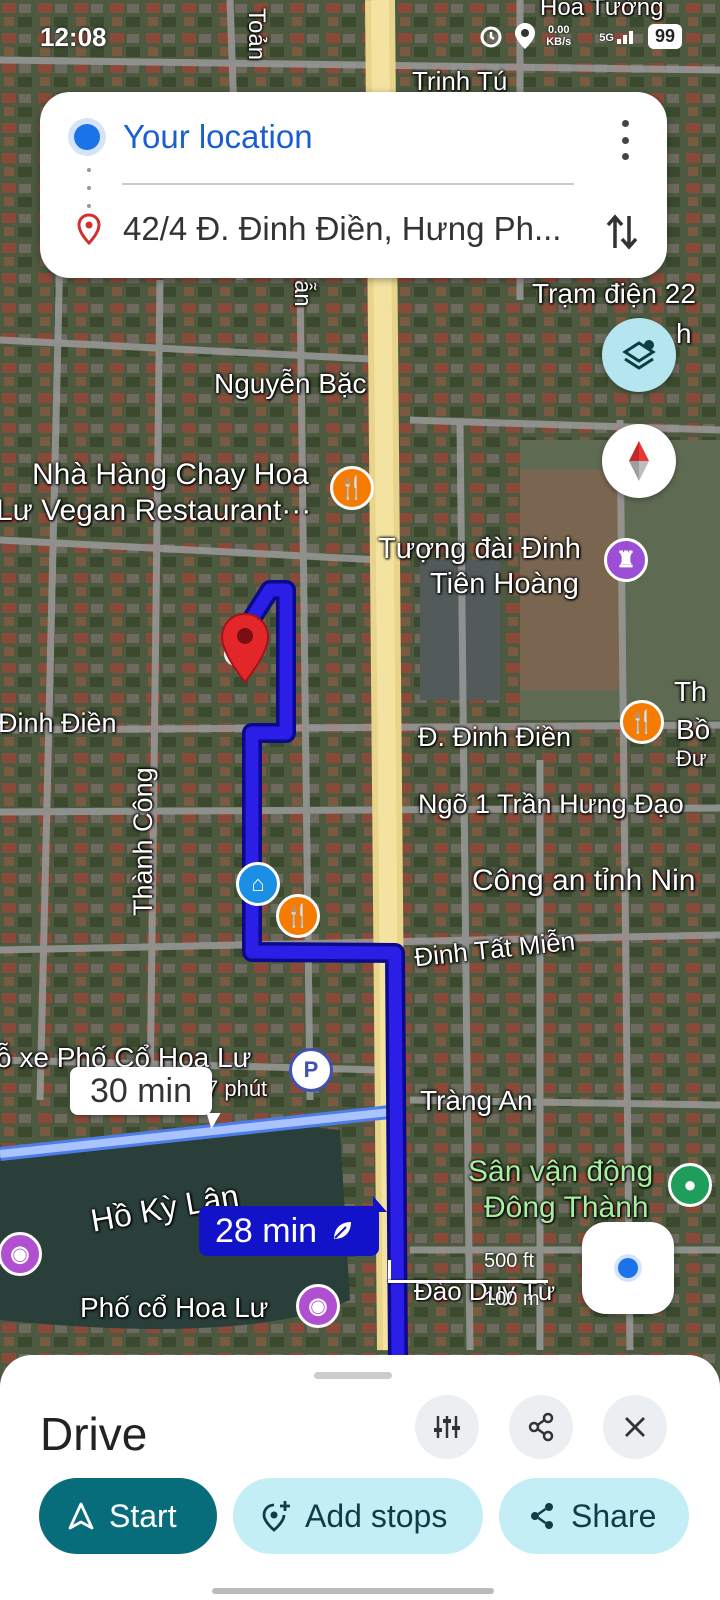 The image size is (720, 1600). Describe the element at coordinates (690, 691) in the screenshot. I see `map-label: Th` at that location.